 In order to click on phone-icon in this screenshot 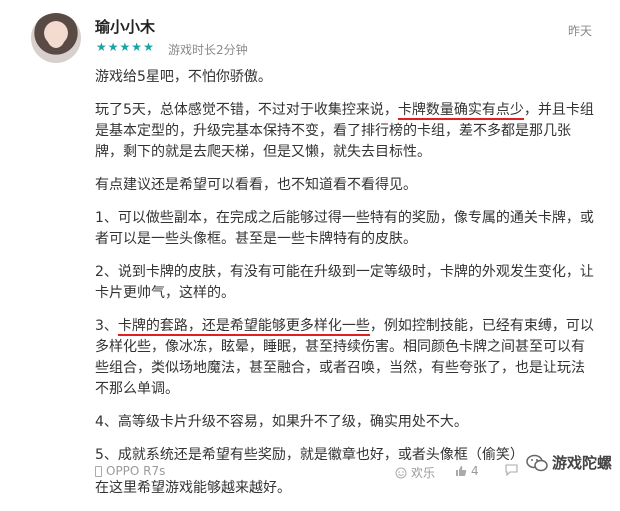, I will do `click(98, 471)`.